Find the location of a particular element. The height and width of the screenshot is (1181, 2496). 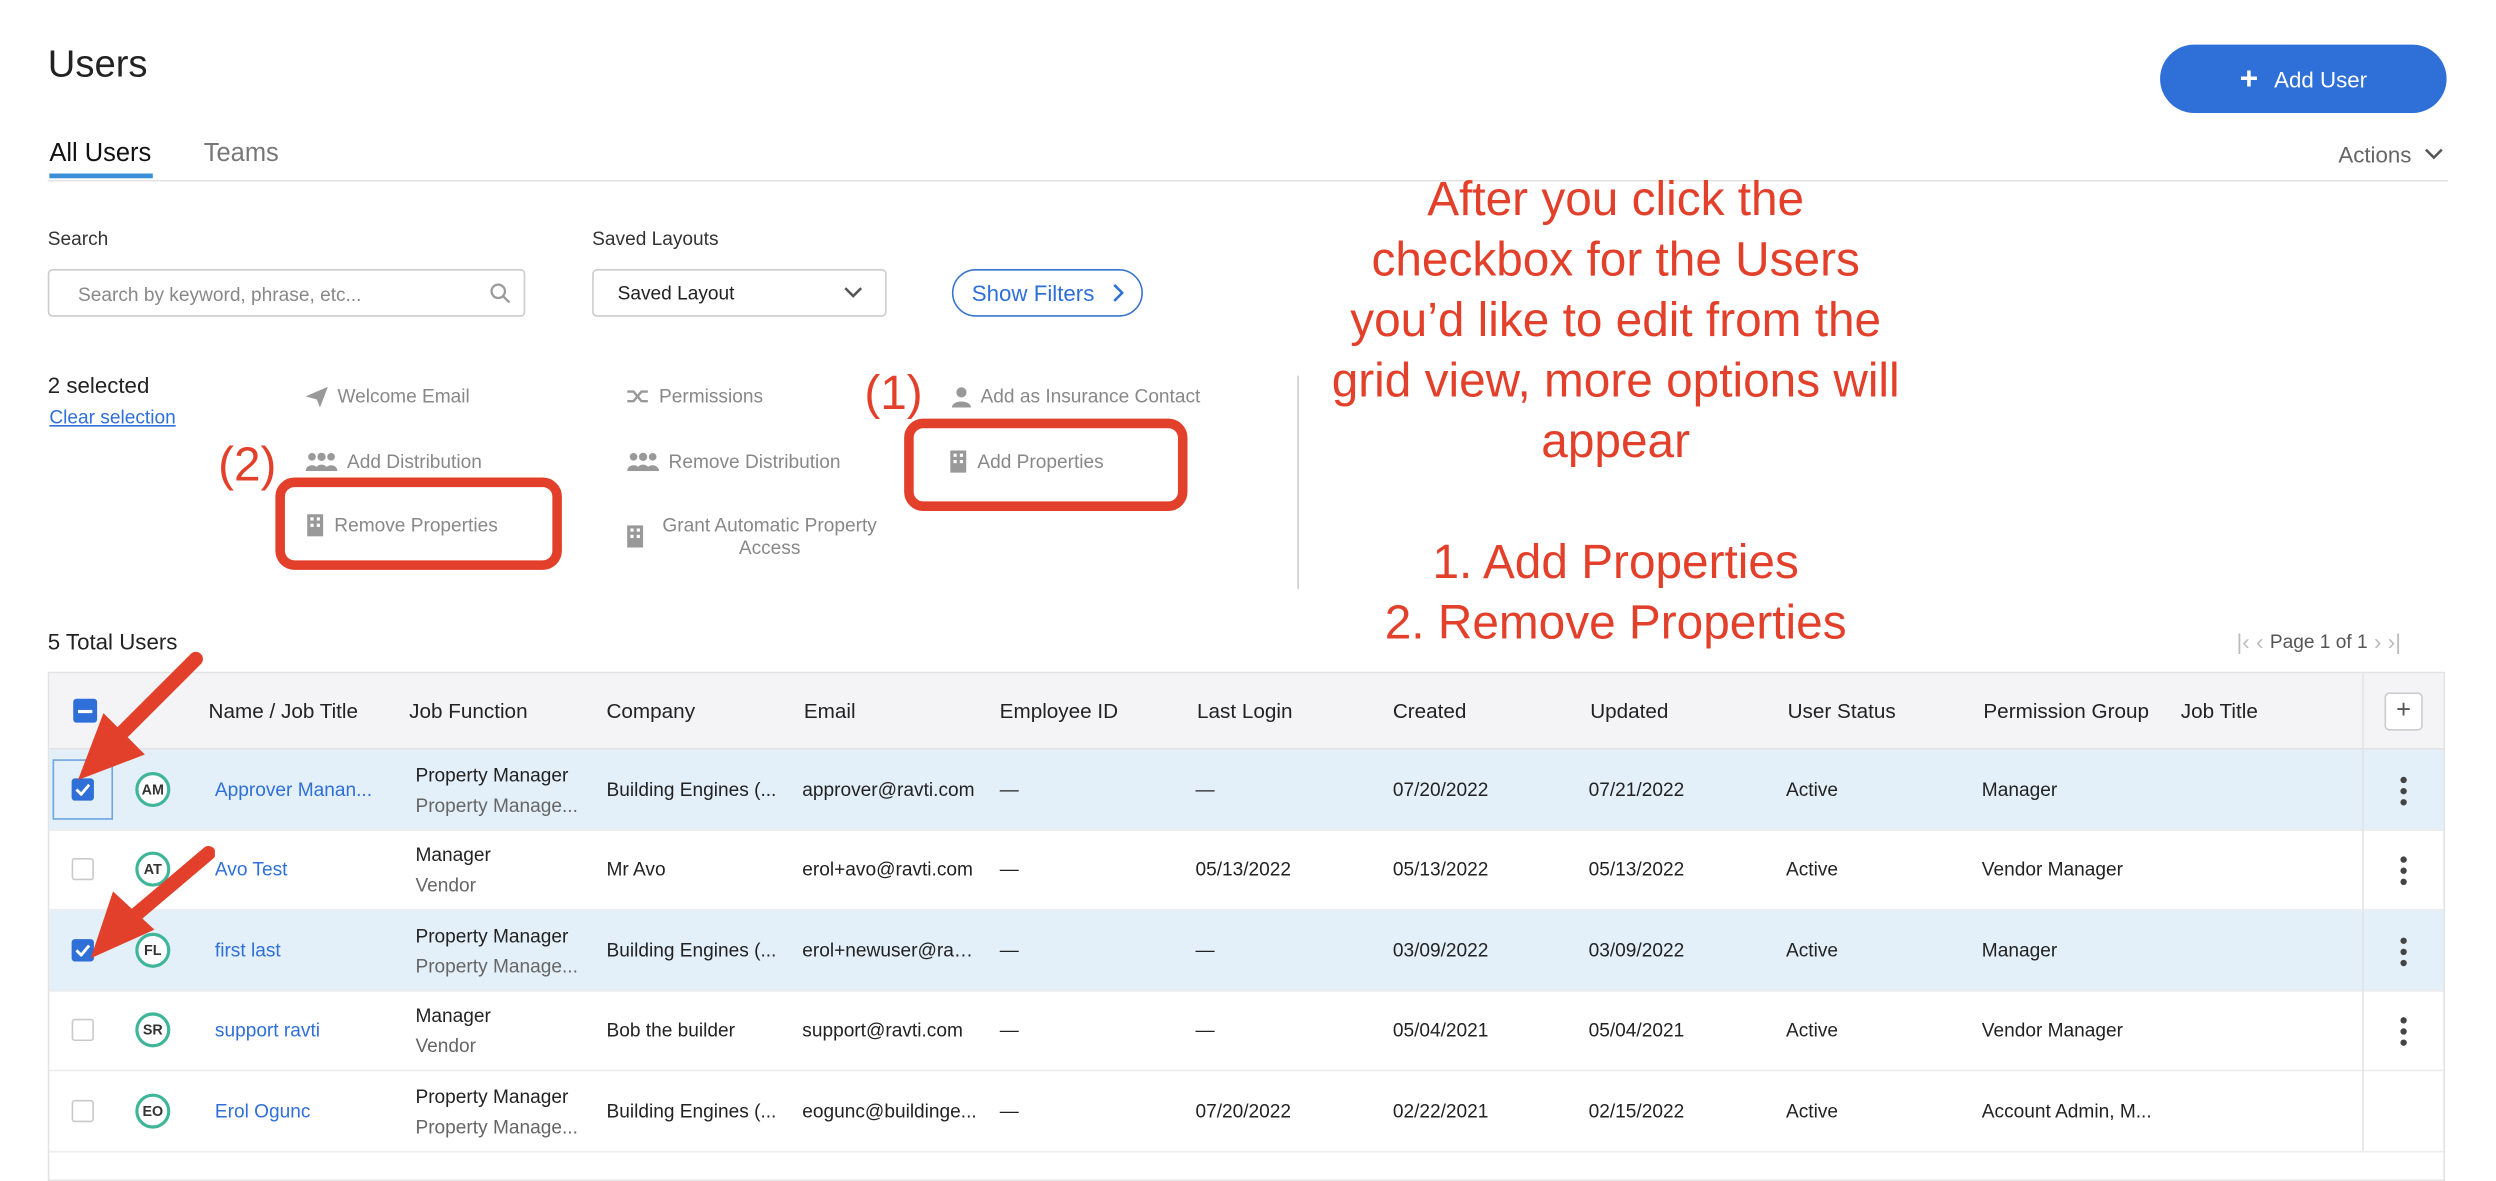

permissions-action: Permissions is located at coordinates (695, 396).